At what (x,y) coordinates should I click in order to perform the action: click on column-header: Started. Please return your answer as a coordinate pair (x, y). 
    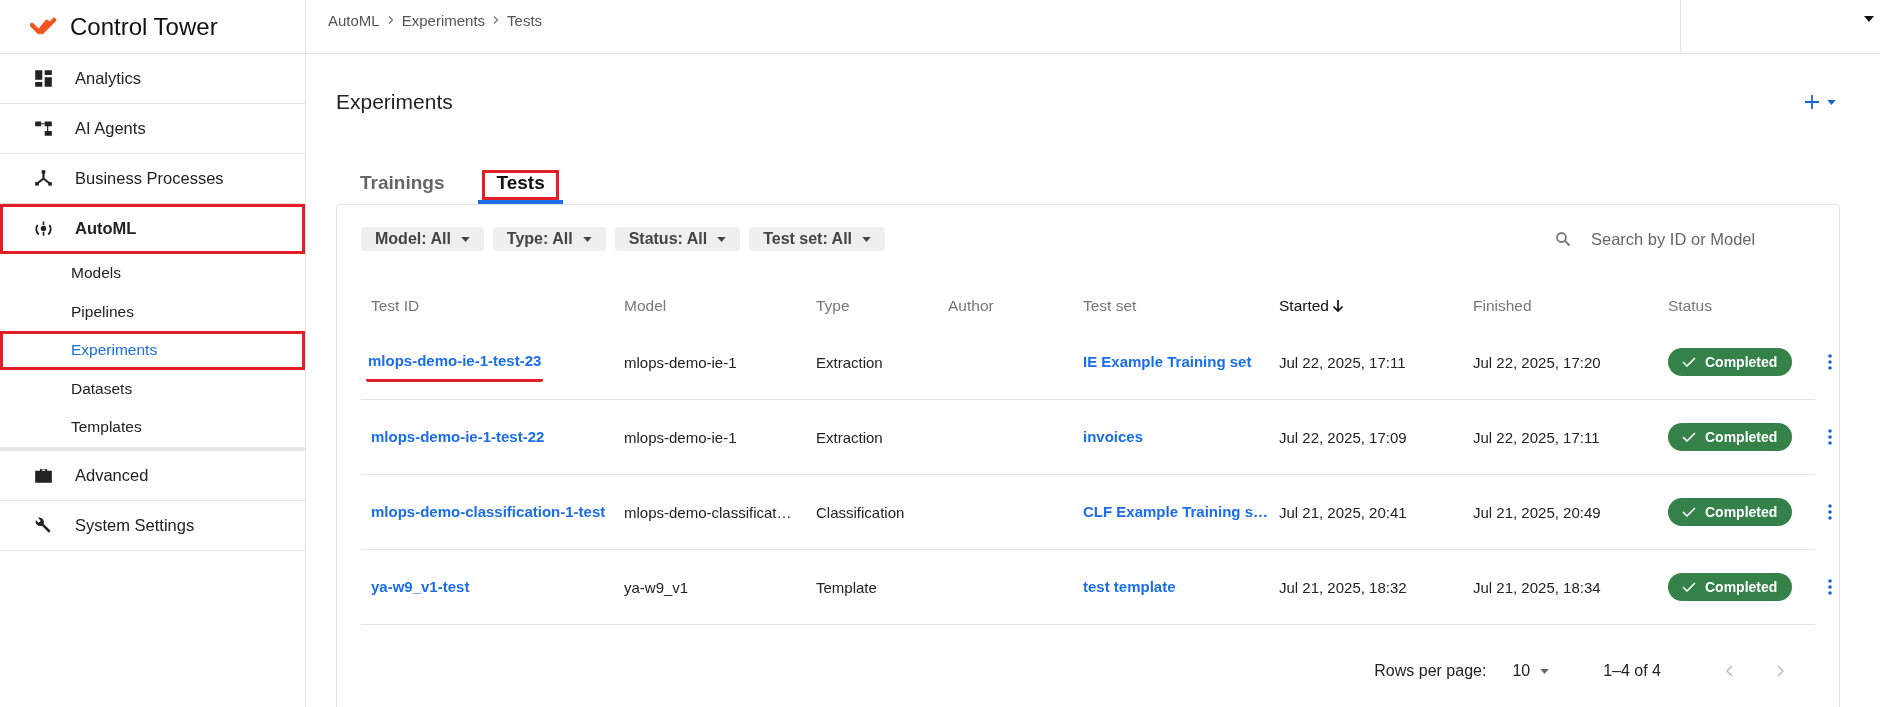
    Looking at the image, I should click on (1366, 306).